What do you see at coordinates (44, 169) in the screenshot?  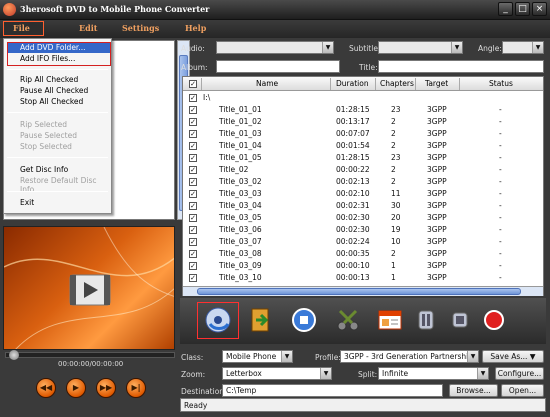 I see `menu-get-disc-info: Get Disc Info` at bounding box center [44, 169].